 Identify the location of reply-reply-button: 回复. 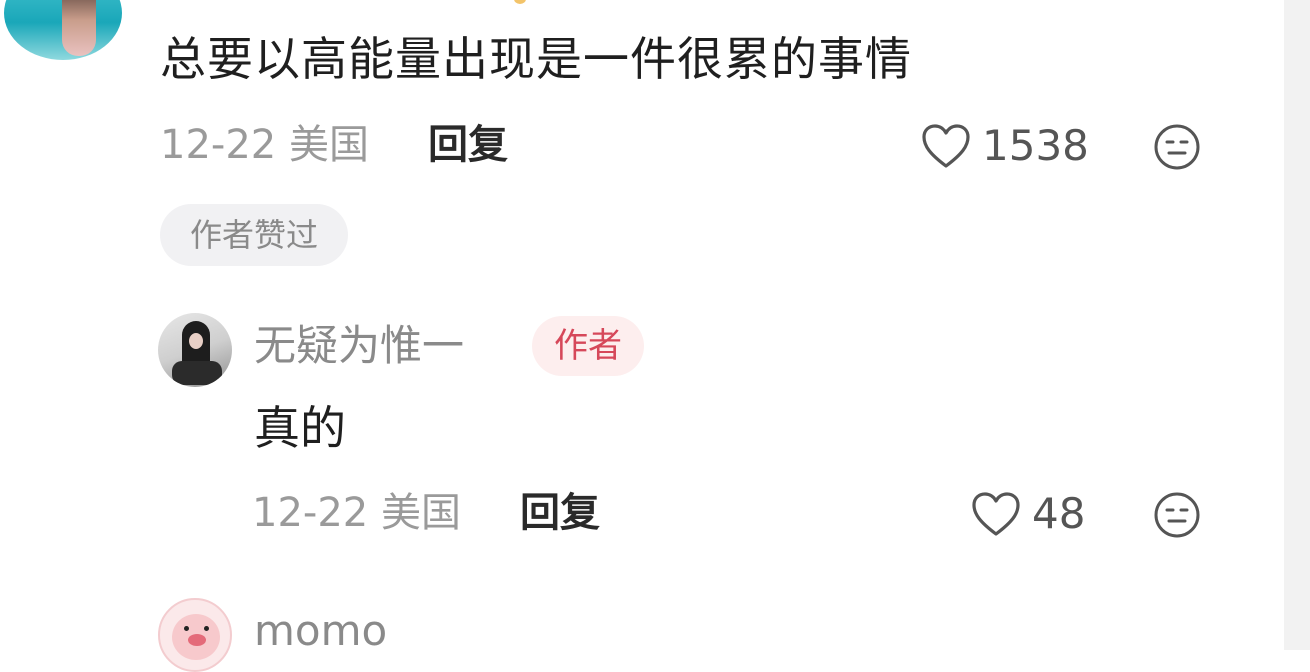
(560, 513).